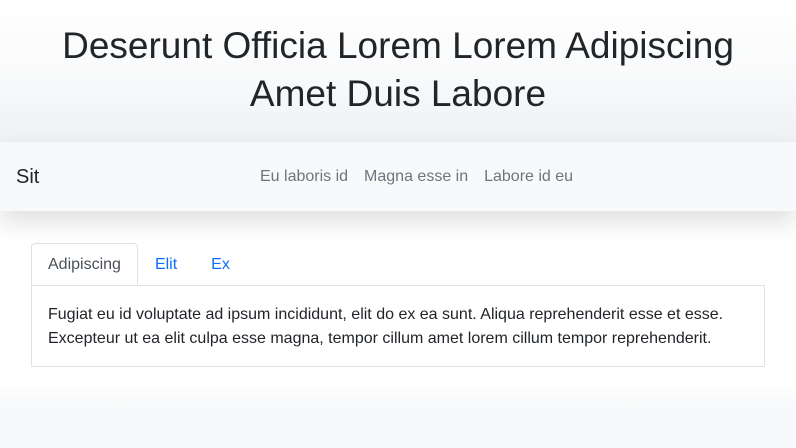 This screenshot has height=448, width=796. Describe the element at coordinates (398, 394) in the screenshot. I see `main-bottom-fade` at that location.